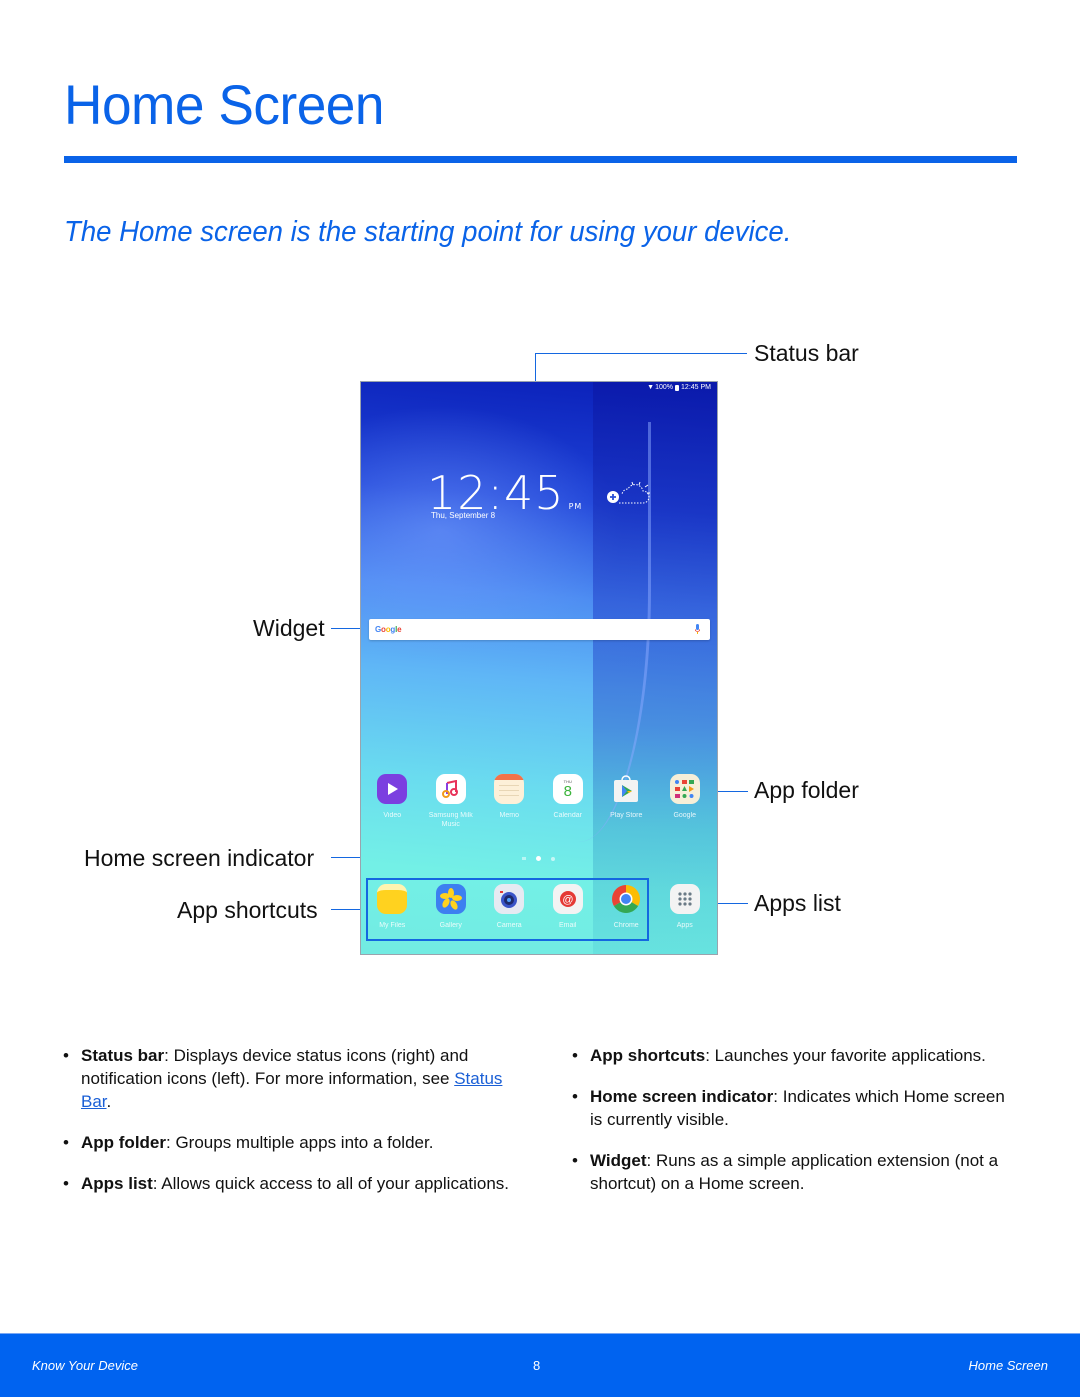 The image size is (1080, 1397). I want to click on bullet-term: App shortcuts, so click(648, 1055).